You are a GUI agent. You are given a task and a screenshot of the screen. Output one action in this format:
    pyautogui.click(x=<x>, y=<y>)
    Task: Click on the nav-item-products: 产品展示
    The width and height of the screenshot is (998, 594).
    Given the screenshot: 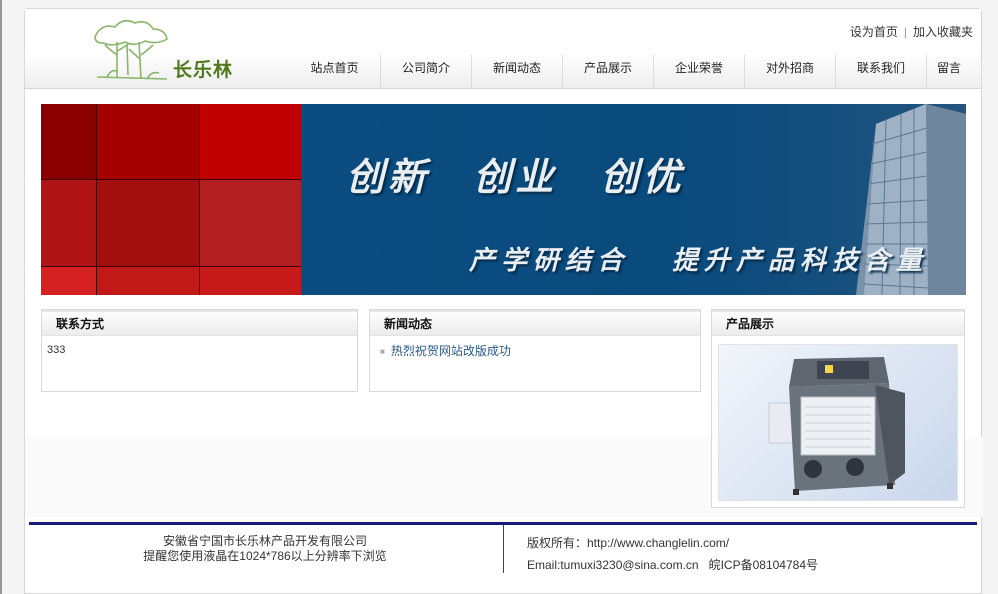 What is the action you would take?
    pyautogui.click(x=608, y=72)
    